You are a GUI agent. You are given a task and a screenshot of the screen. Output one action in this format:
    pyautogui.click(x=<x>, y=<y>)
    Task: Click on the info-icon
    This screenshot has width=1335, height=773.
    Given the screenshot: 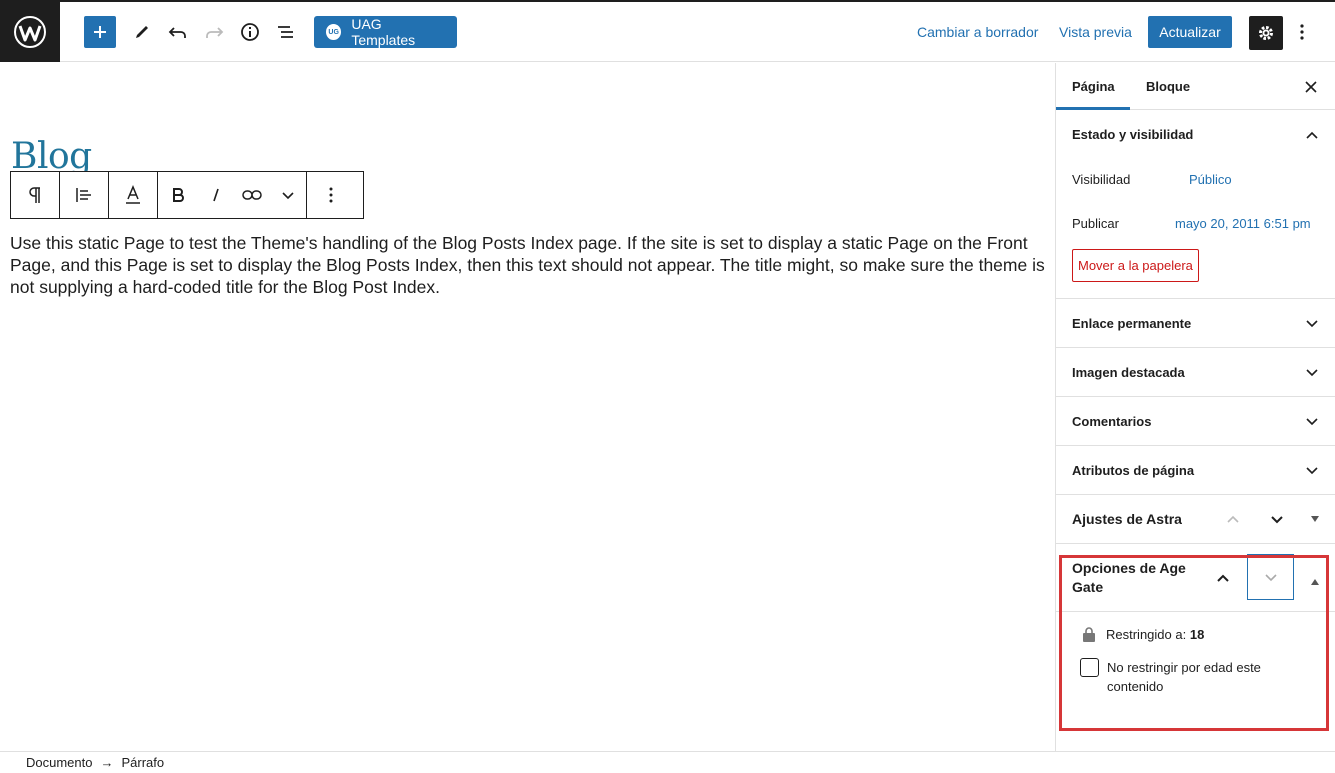 What is the action you would take?
    pyautogui.click(x=250, y=32)
    